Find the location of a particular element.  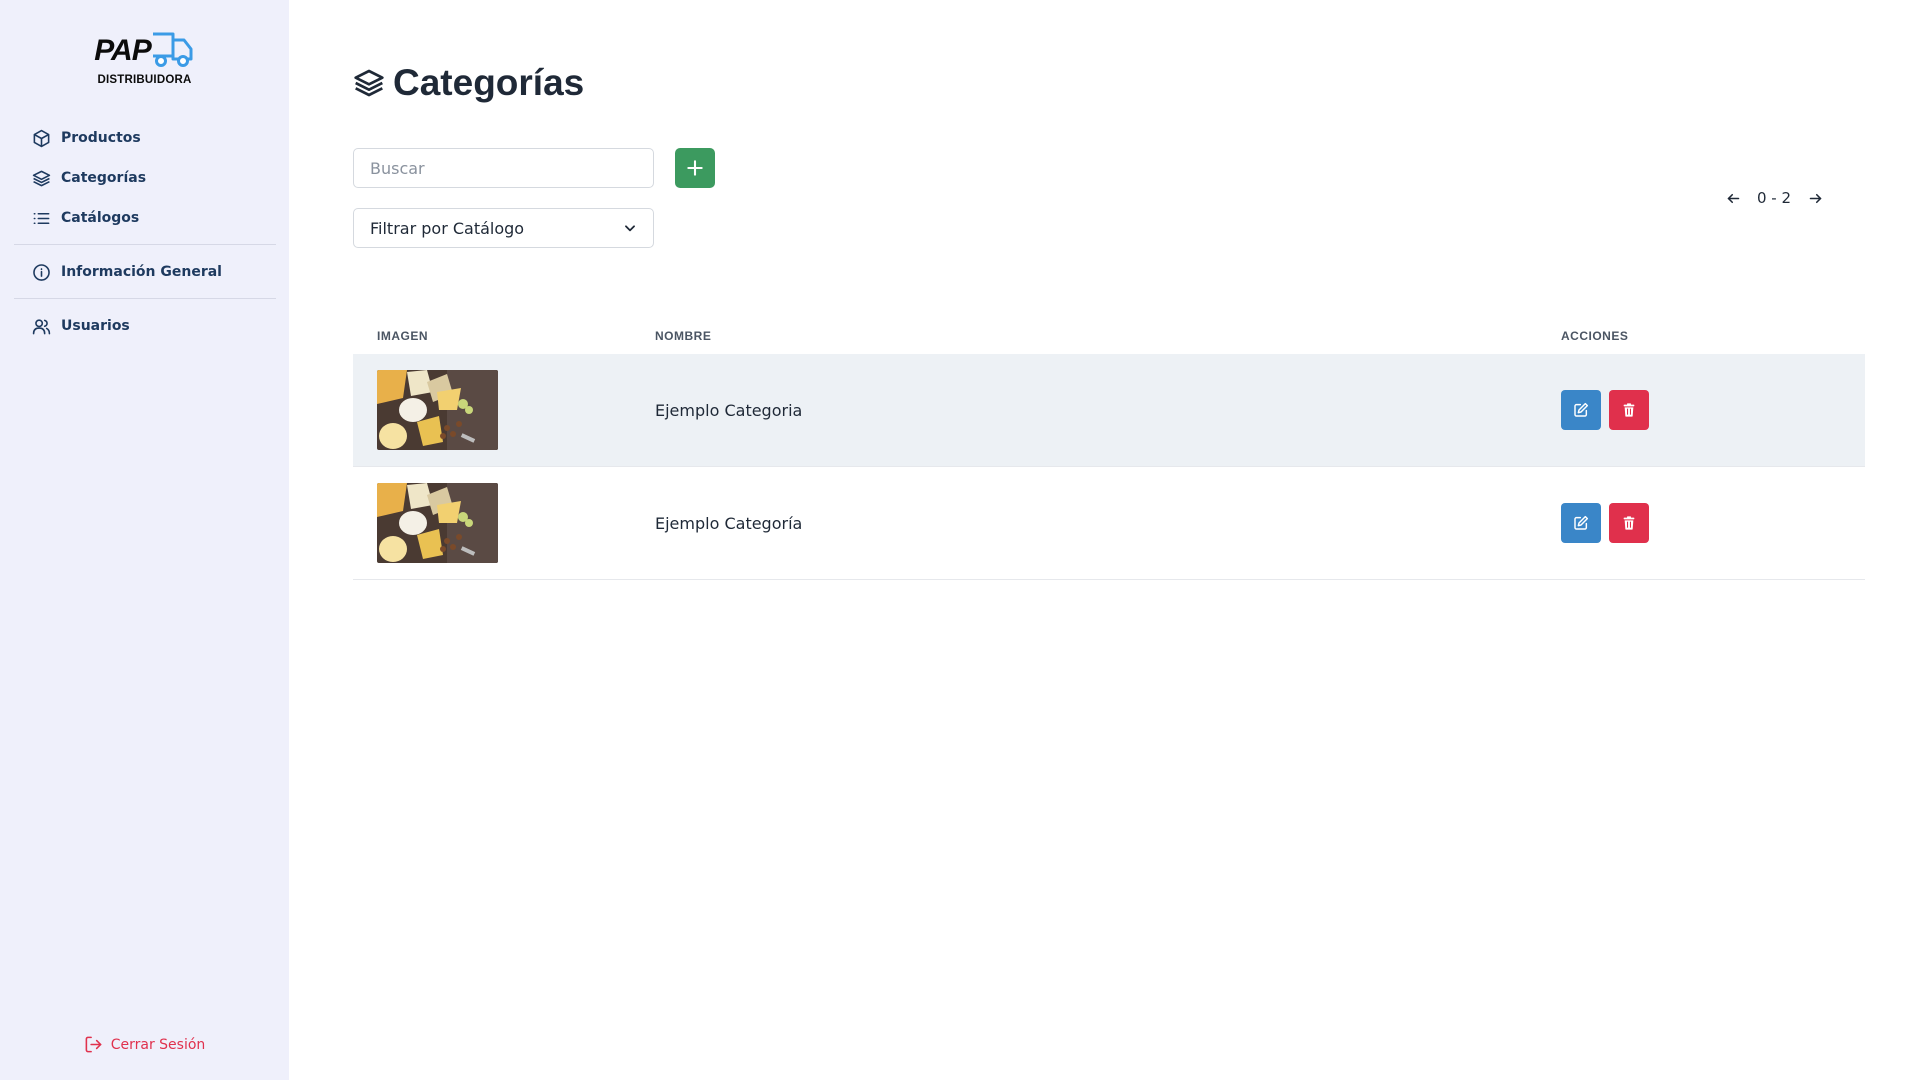

sidebar-item-catalogos: Catálogos is located at coordinates (145, 218).